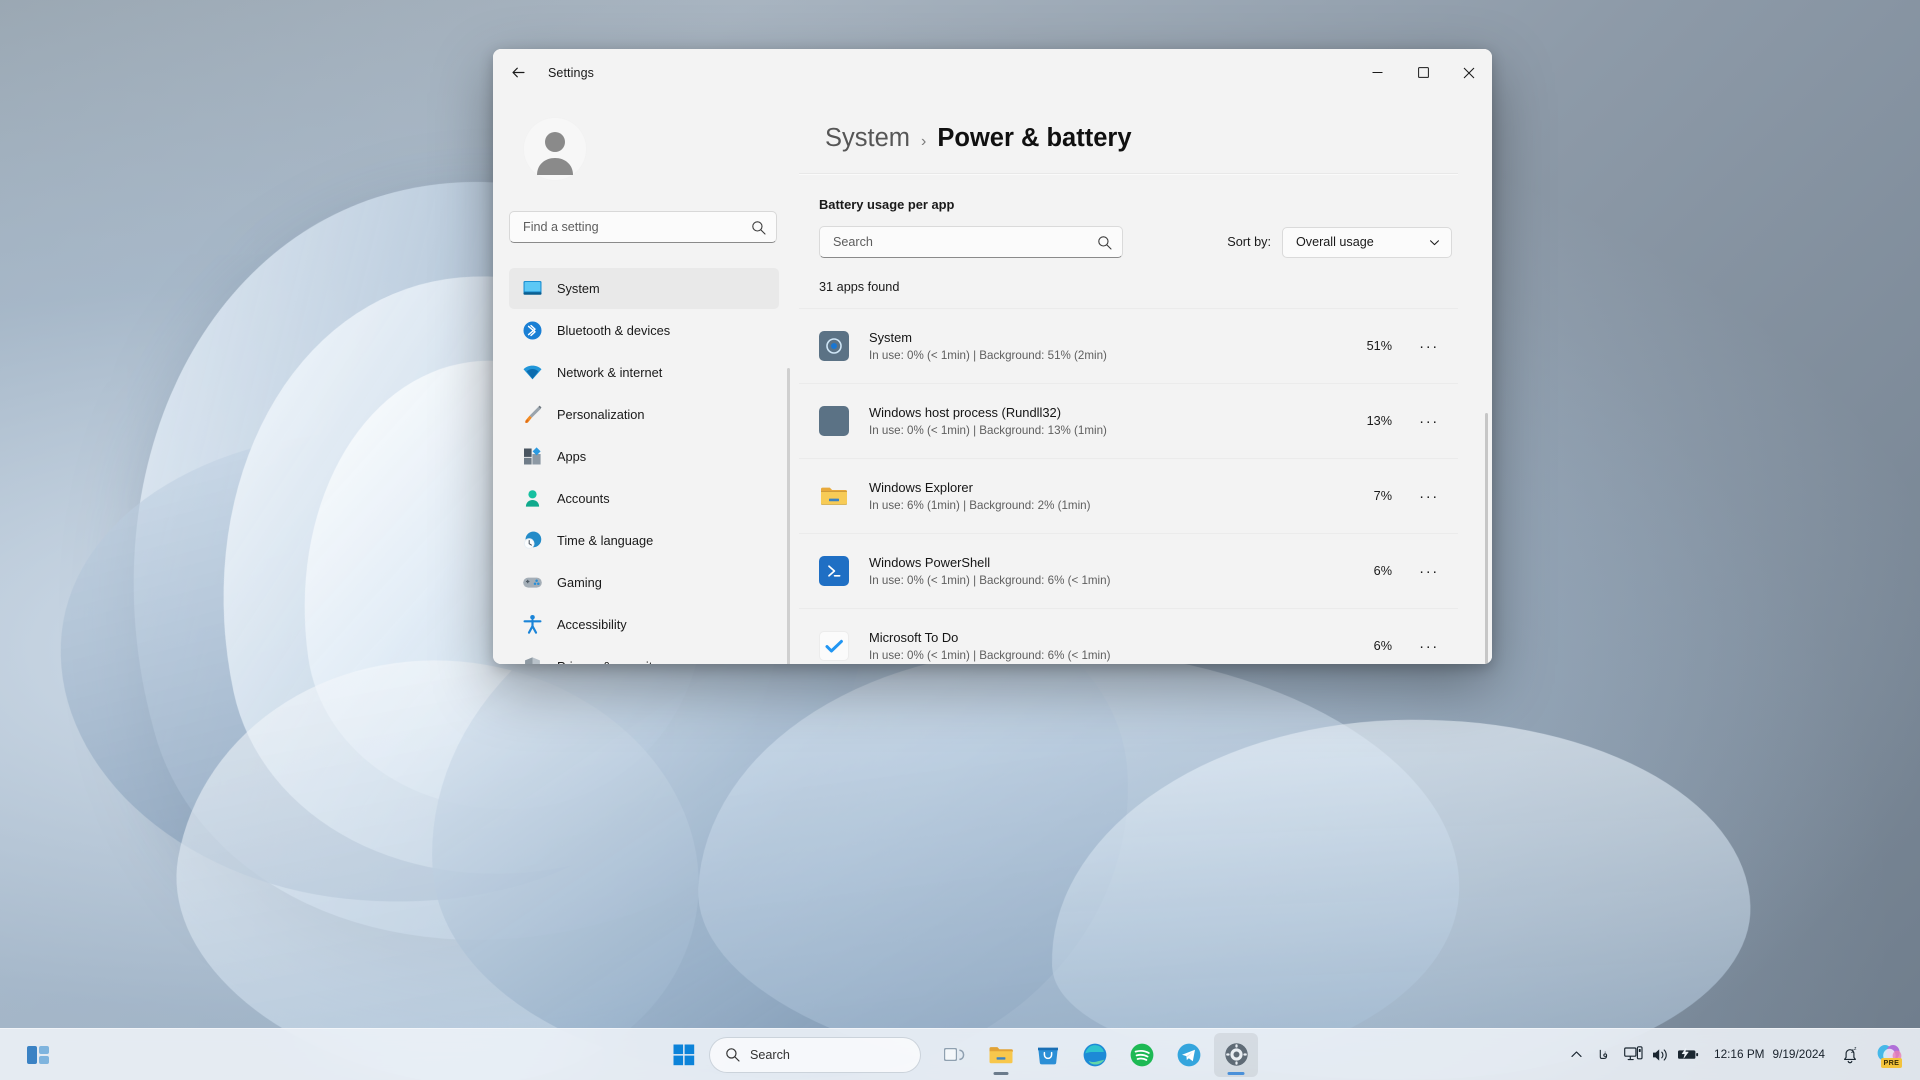  I want to click on taskbar-app-telegram, so click(1189, 1055).